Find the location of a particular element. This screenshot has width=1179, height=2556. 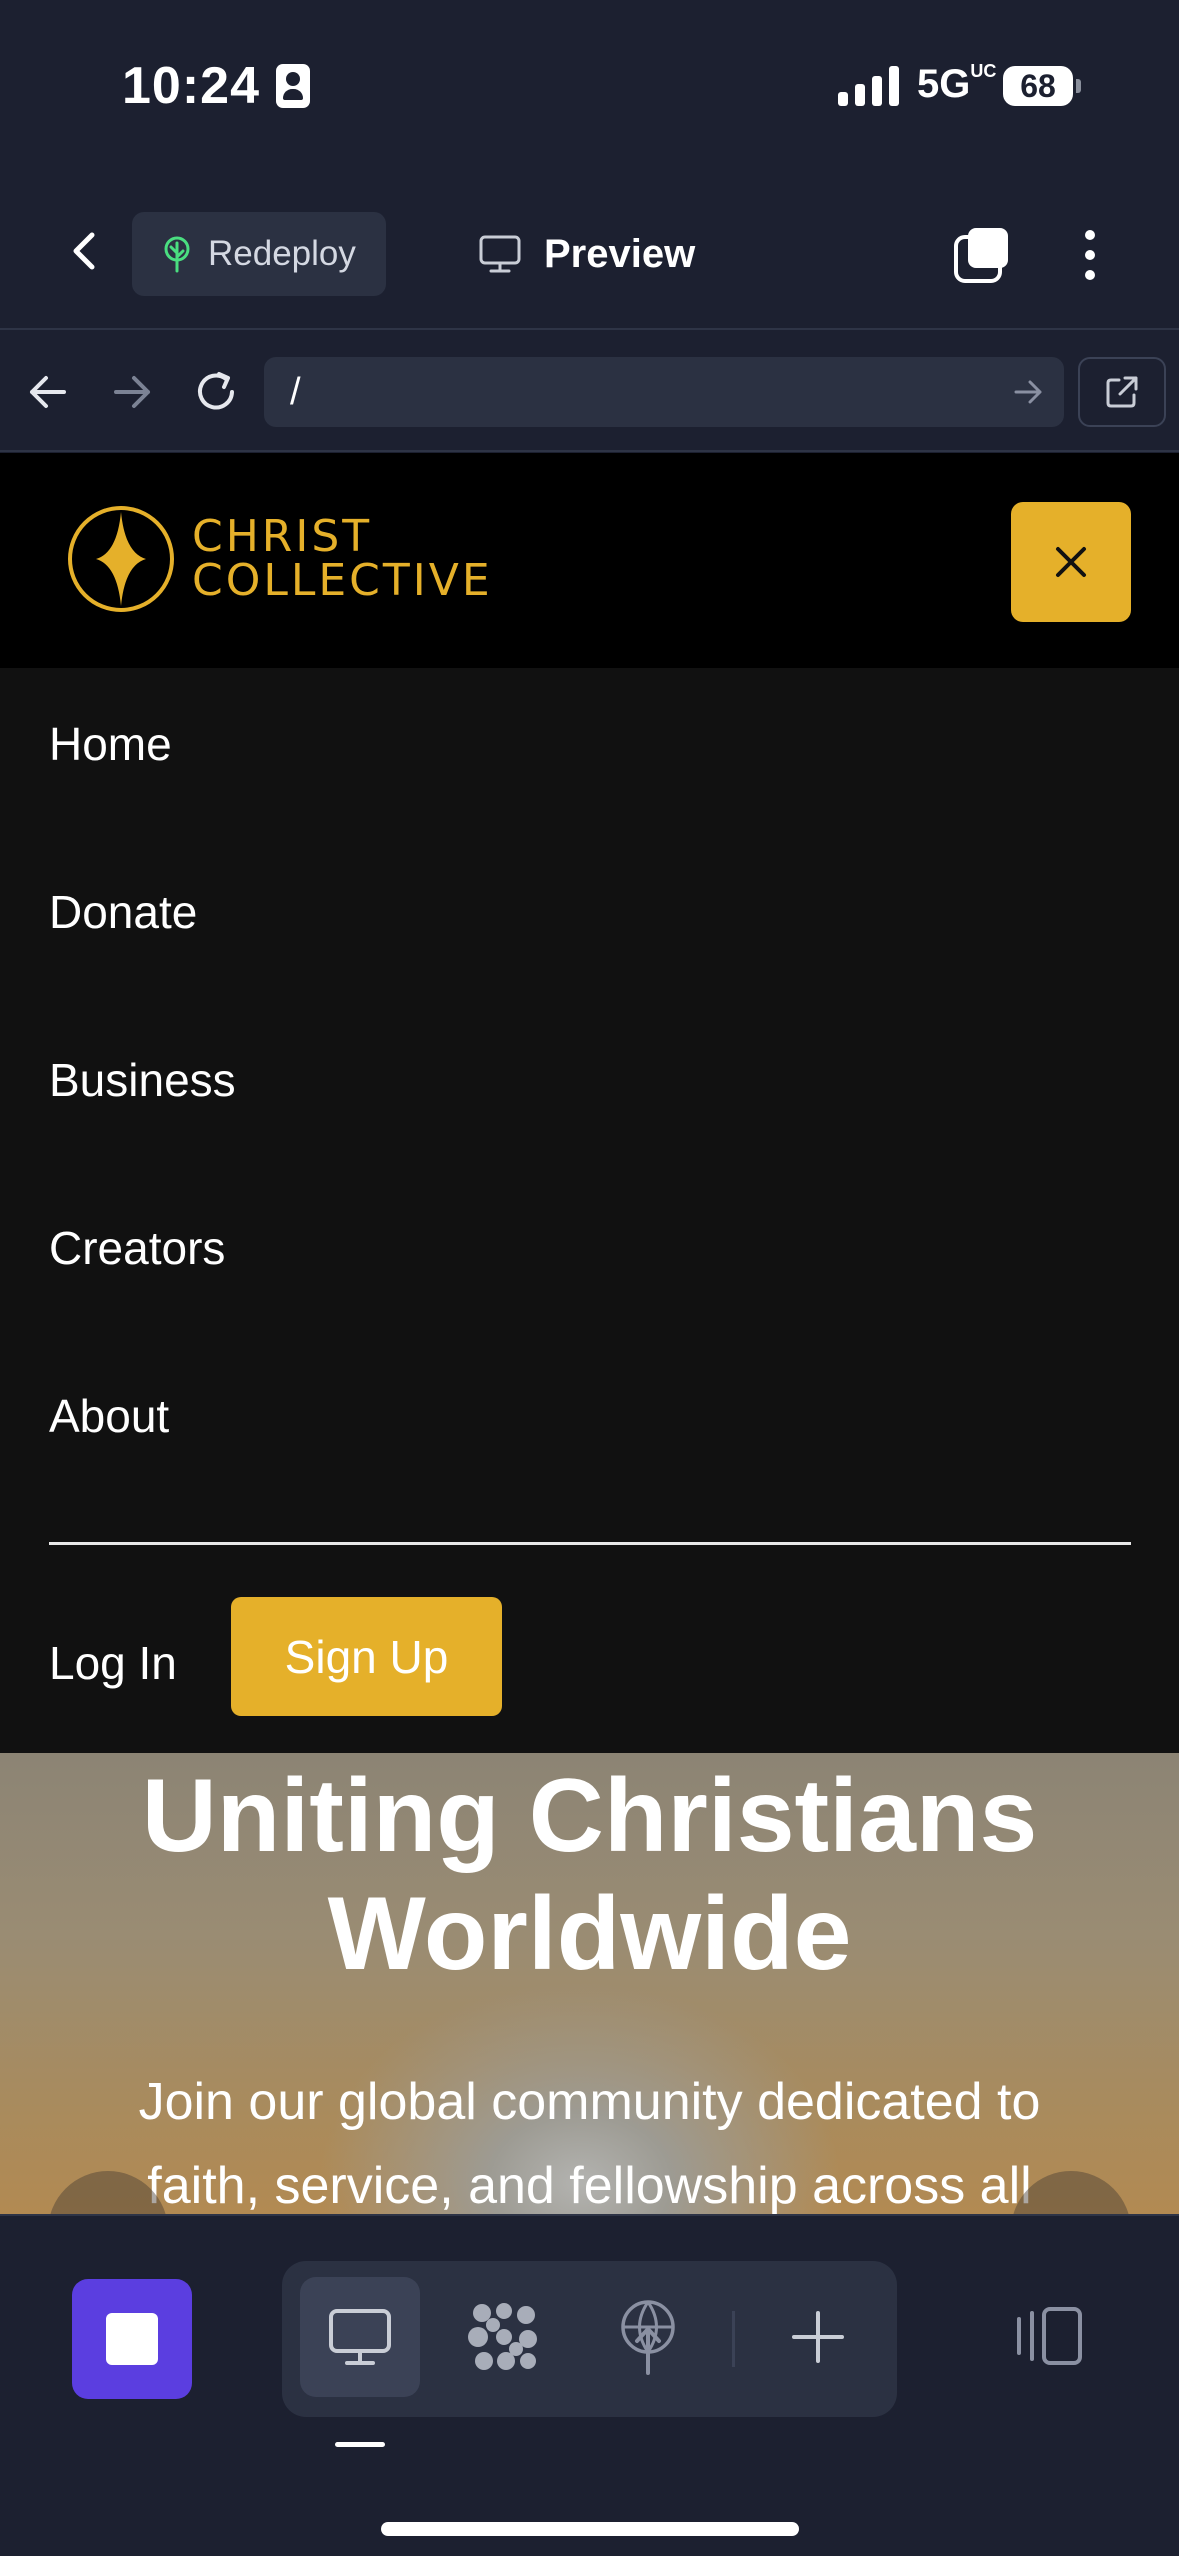

hero-title-line-2: Worldwide is located at coordinates (589, 1934).